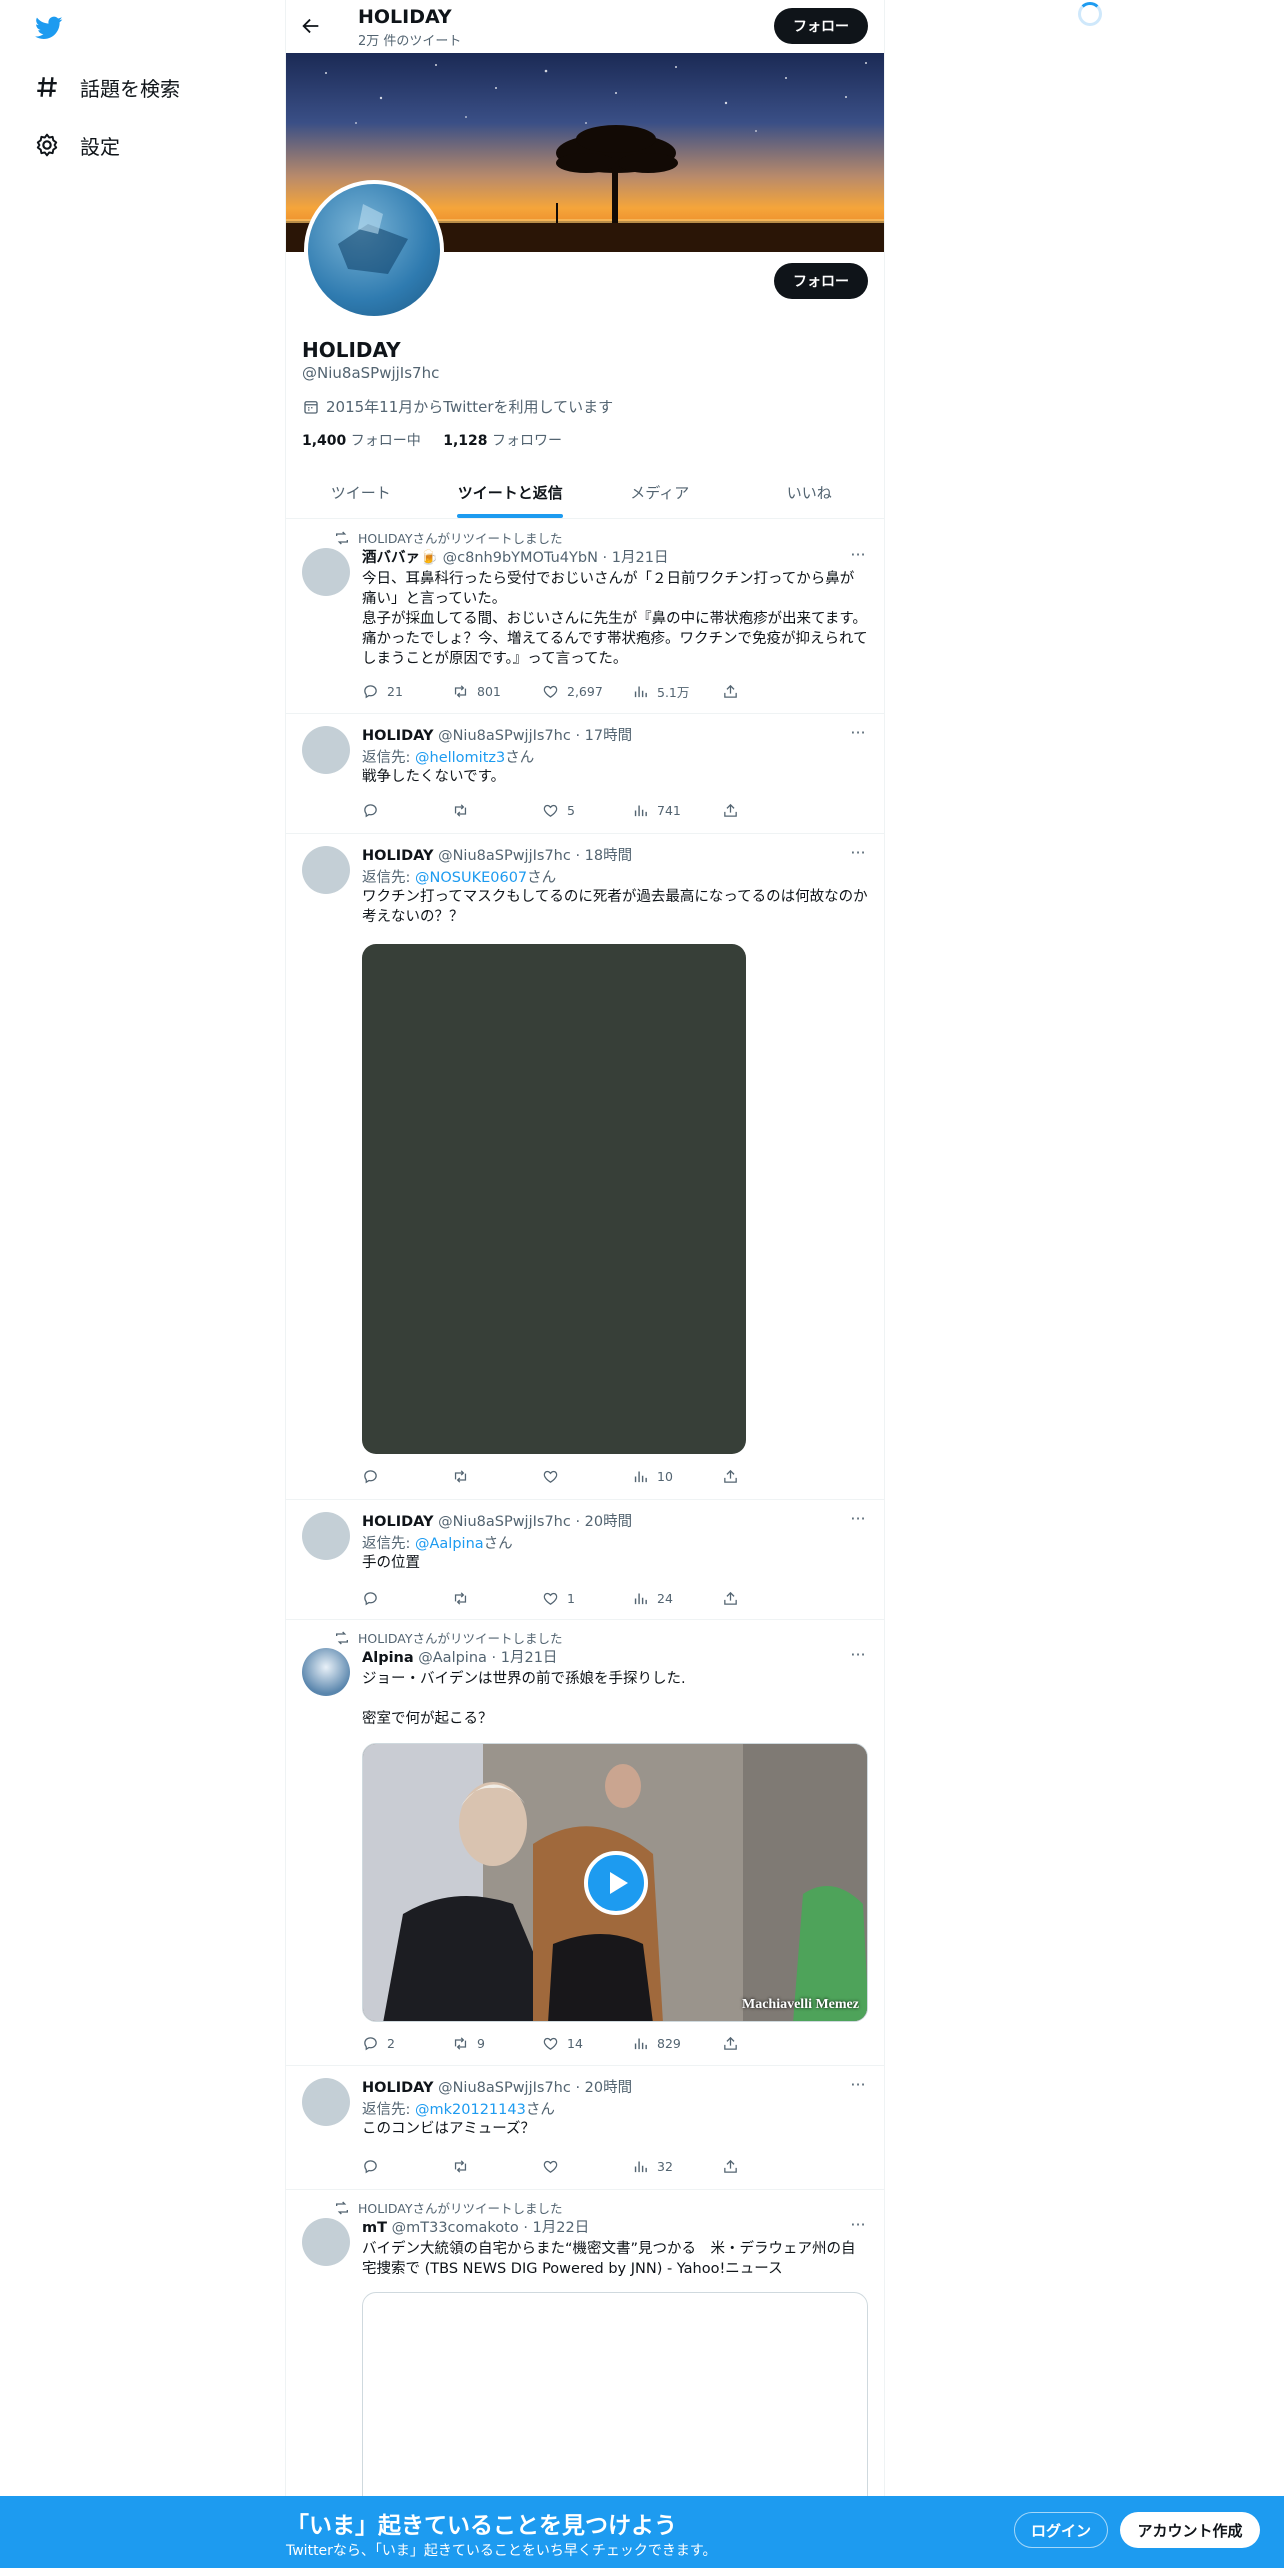  Describe the element at coordinates (361, 441) in the screenshot. I see `following-link: 1,400 フォロー中` at that location.